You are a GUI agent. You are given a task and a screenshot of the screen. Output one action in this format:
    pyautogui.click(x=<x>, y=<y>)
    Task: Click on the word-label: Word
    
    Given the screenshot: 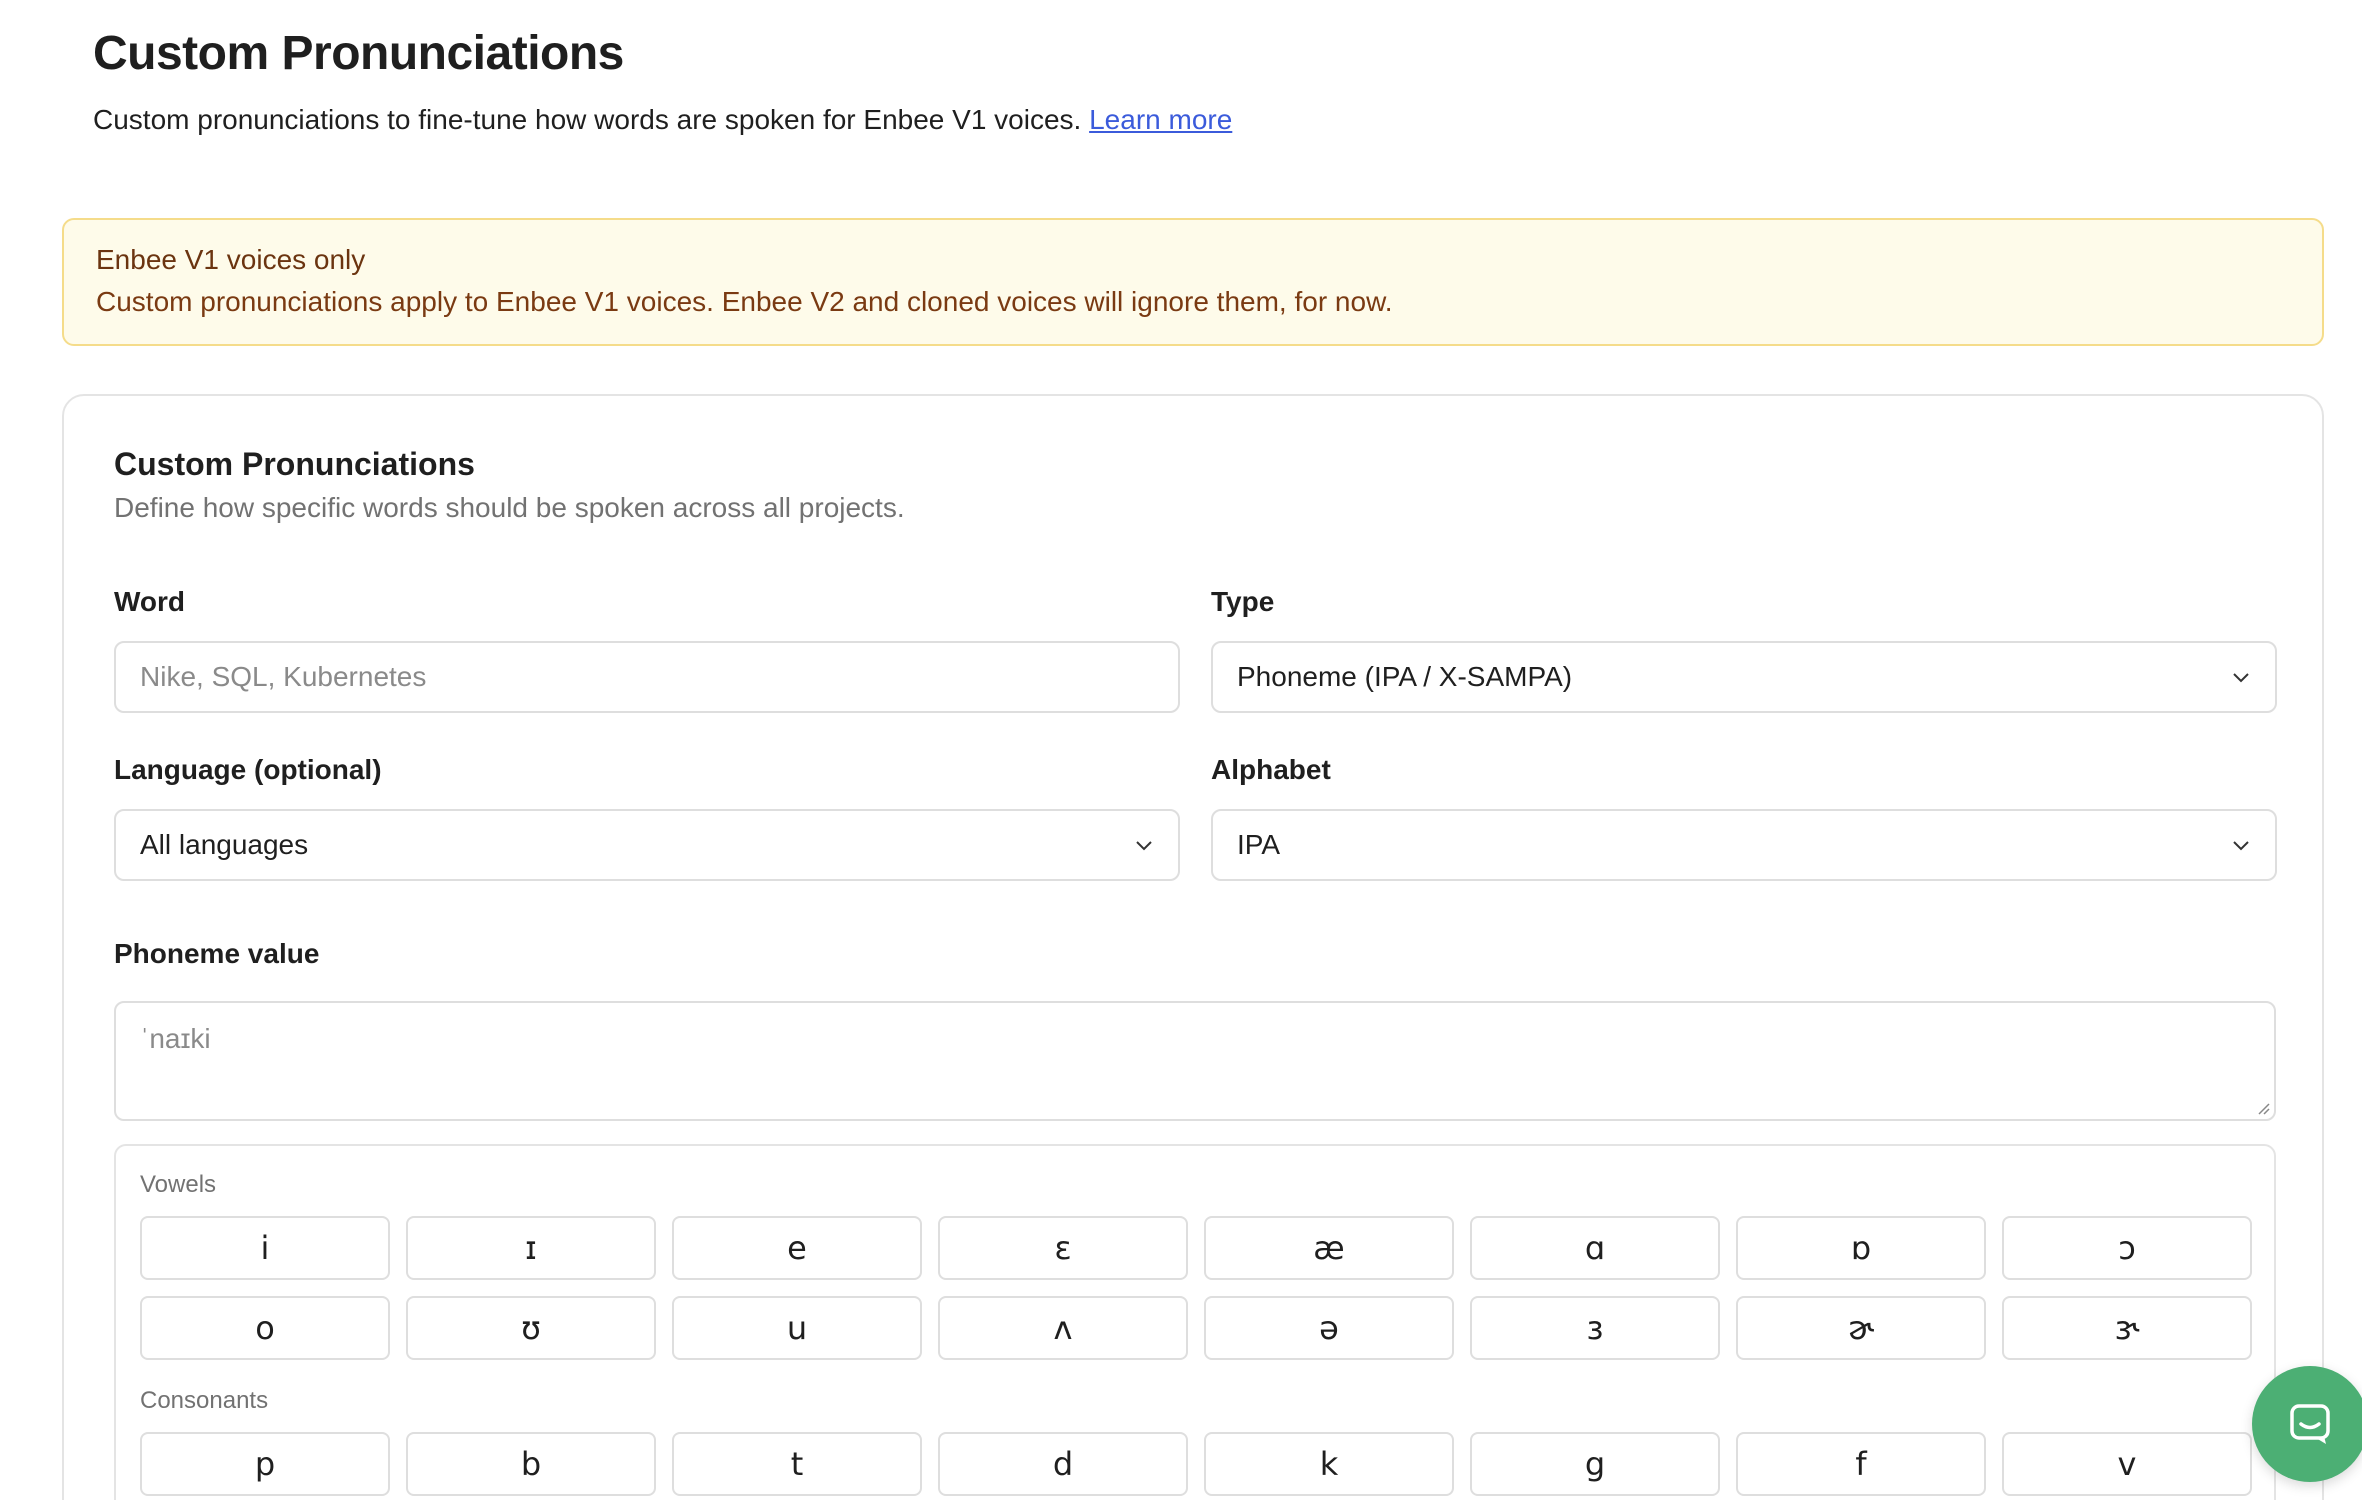 What is the action you would take?
    pyautogui.click(x=150, y=601)
    